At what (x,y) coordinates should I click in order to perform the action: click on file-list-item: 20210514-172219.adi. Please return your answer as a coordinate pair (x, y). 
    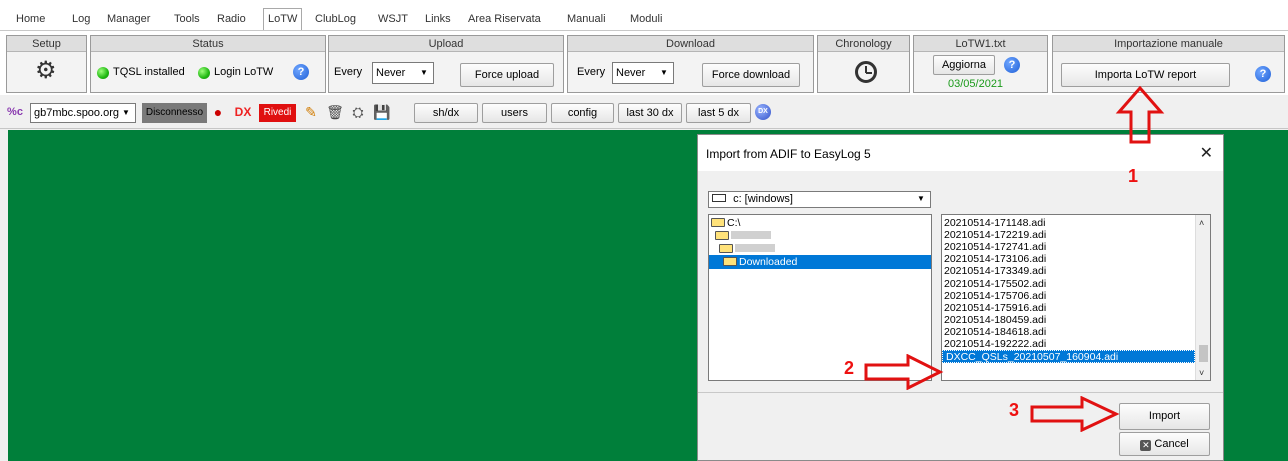
    Looking at the image, I should click on (995, 235).